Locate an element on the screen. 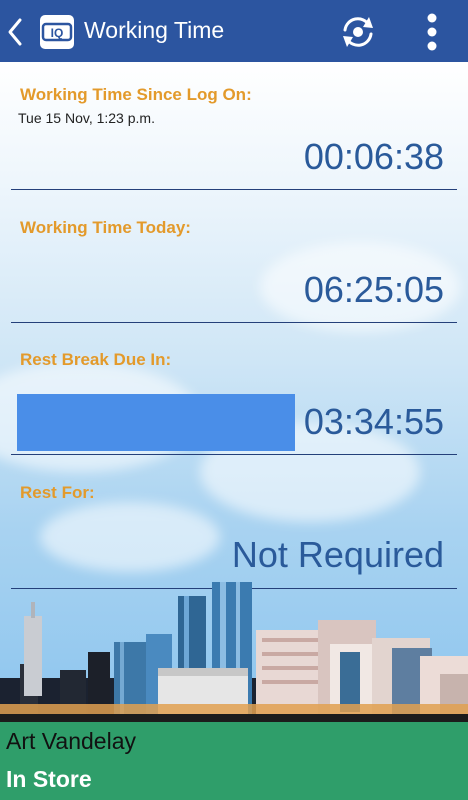  app-bar: IQ Working Time is located at coordinates (234, 31).